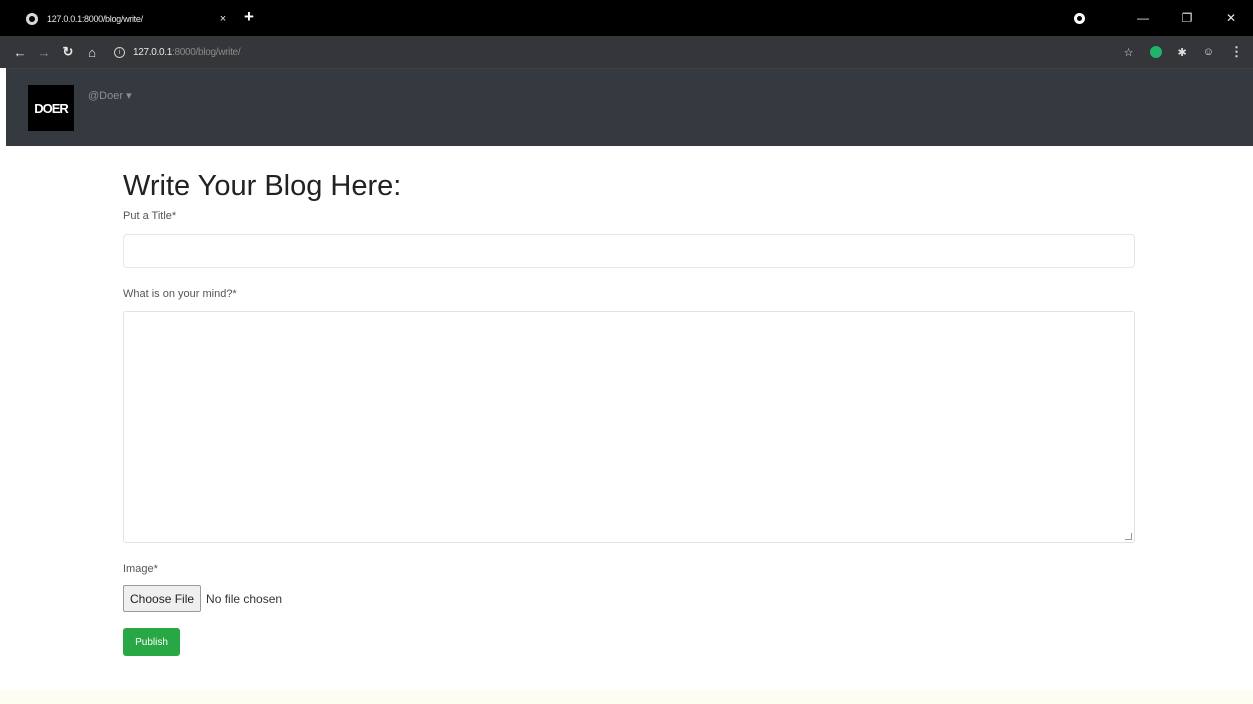 Image resolution: width=1253 pixels, height=704 pixels. What do you see at coordinates (626, 697) in the screenshot?
I see `bottom-strip` at bounding box center [626, 697].